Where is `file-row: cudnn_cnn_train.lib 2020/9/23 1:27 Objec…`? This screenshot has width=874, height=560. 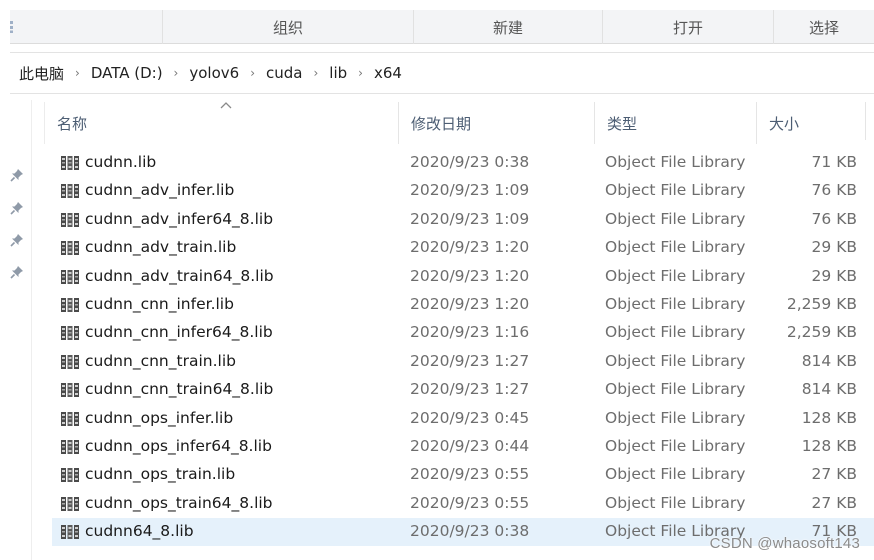 file-row: cudnn_cnn_train.lib 2020/9/23 1:27 Objec… is located at coordinates (463, 362).